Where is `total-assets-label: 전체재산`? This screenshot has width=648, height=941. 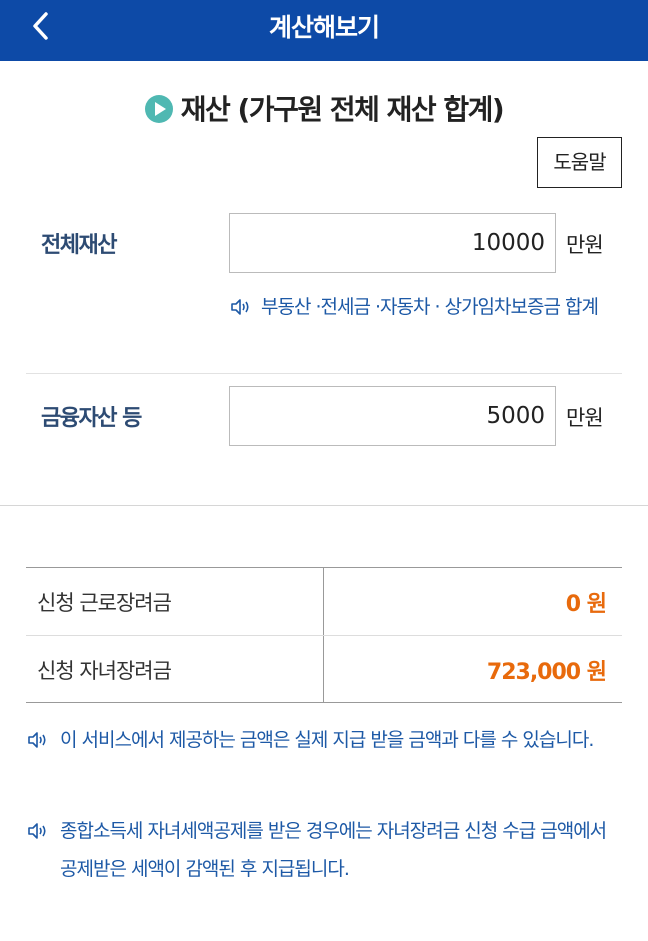
total-assets-label: 전체재산 is located at coordinates (79, 245).